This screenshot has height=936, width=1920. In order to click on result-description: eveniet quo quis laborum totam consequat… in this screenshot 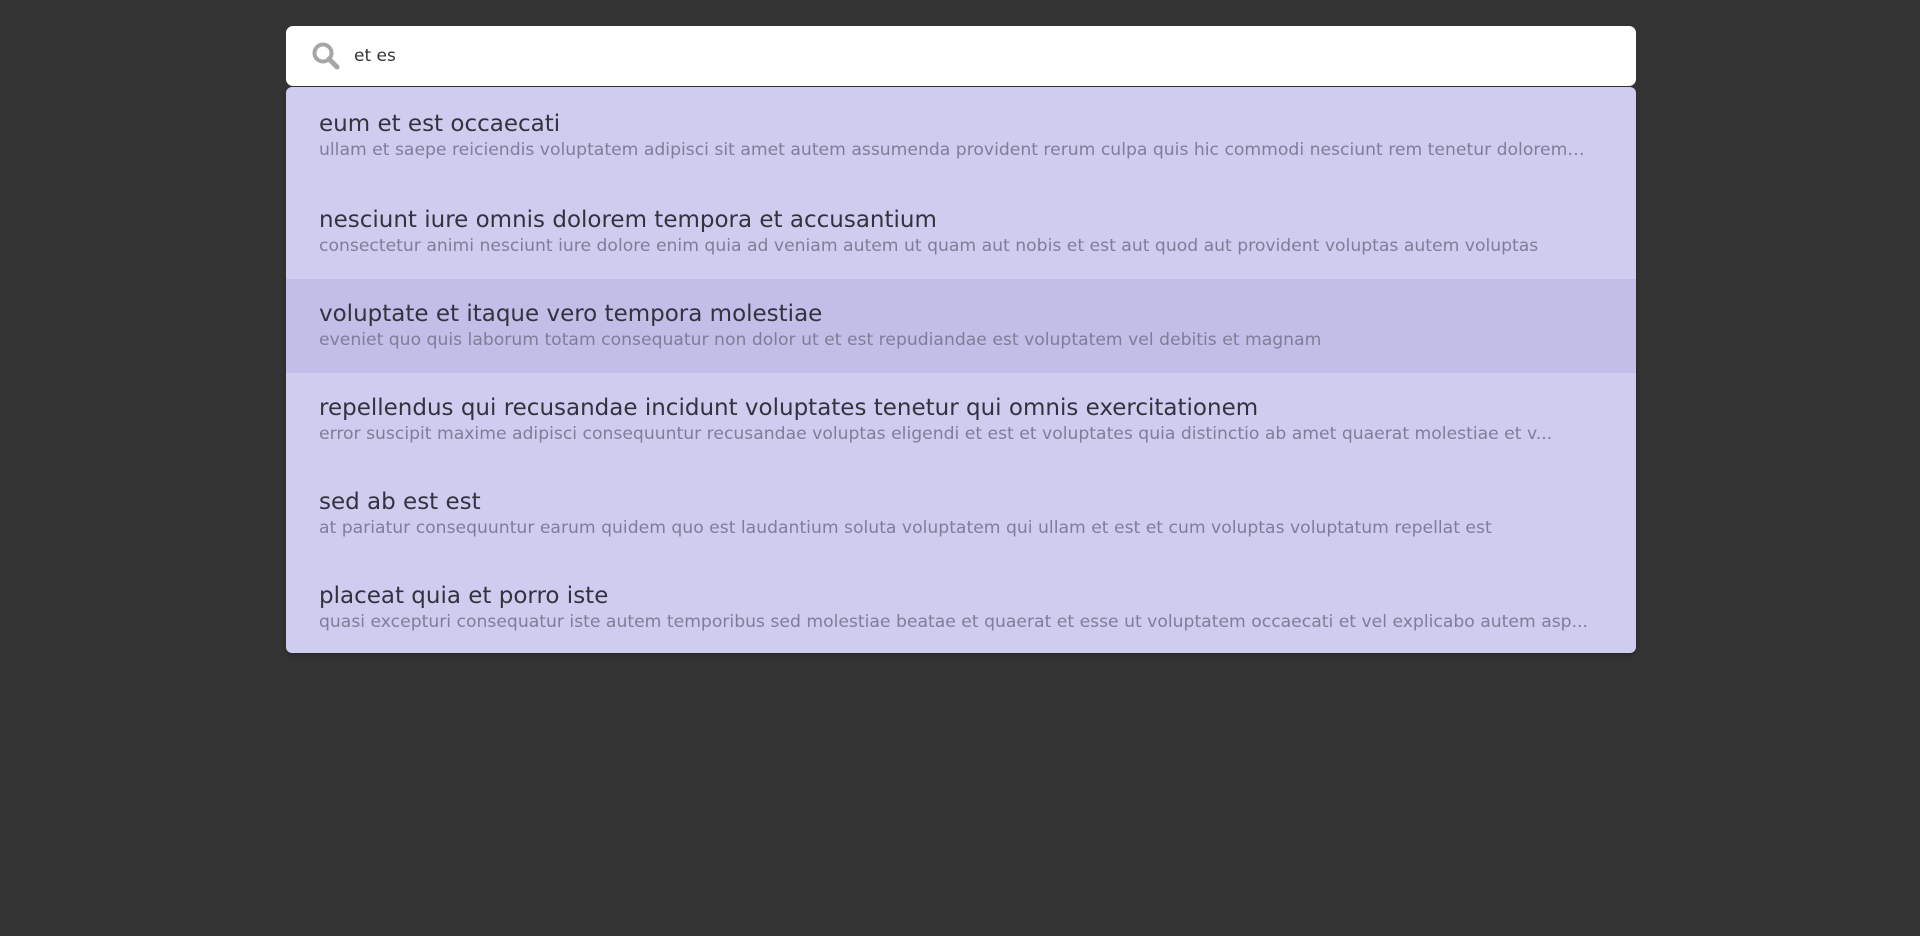, I will do `click(820, 340)`.